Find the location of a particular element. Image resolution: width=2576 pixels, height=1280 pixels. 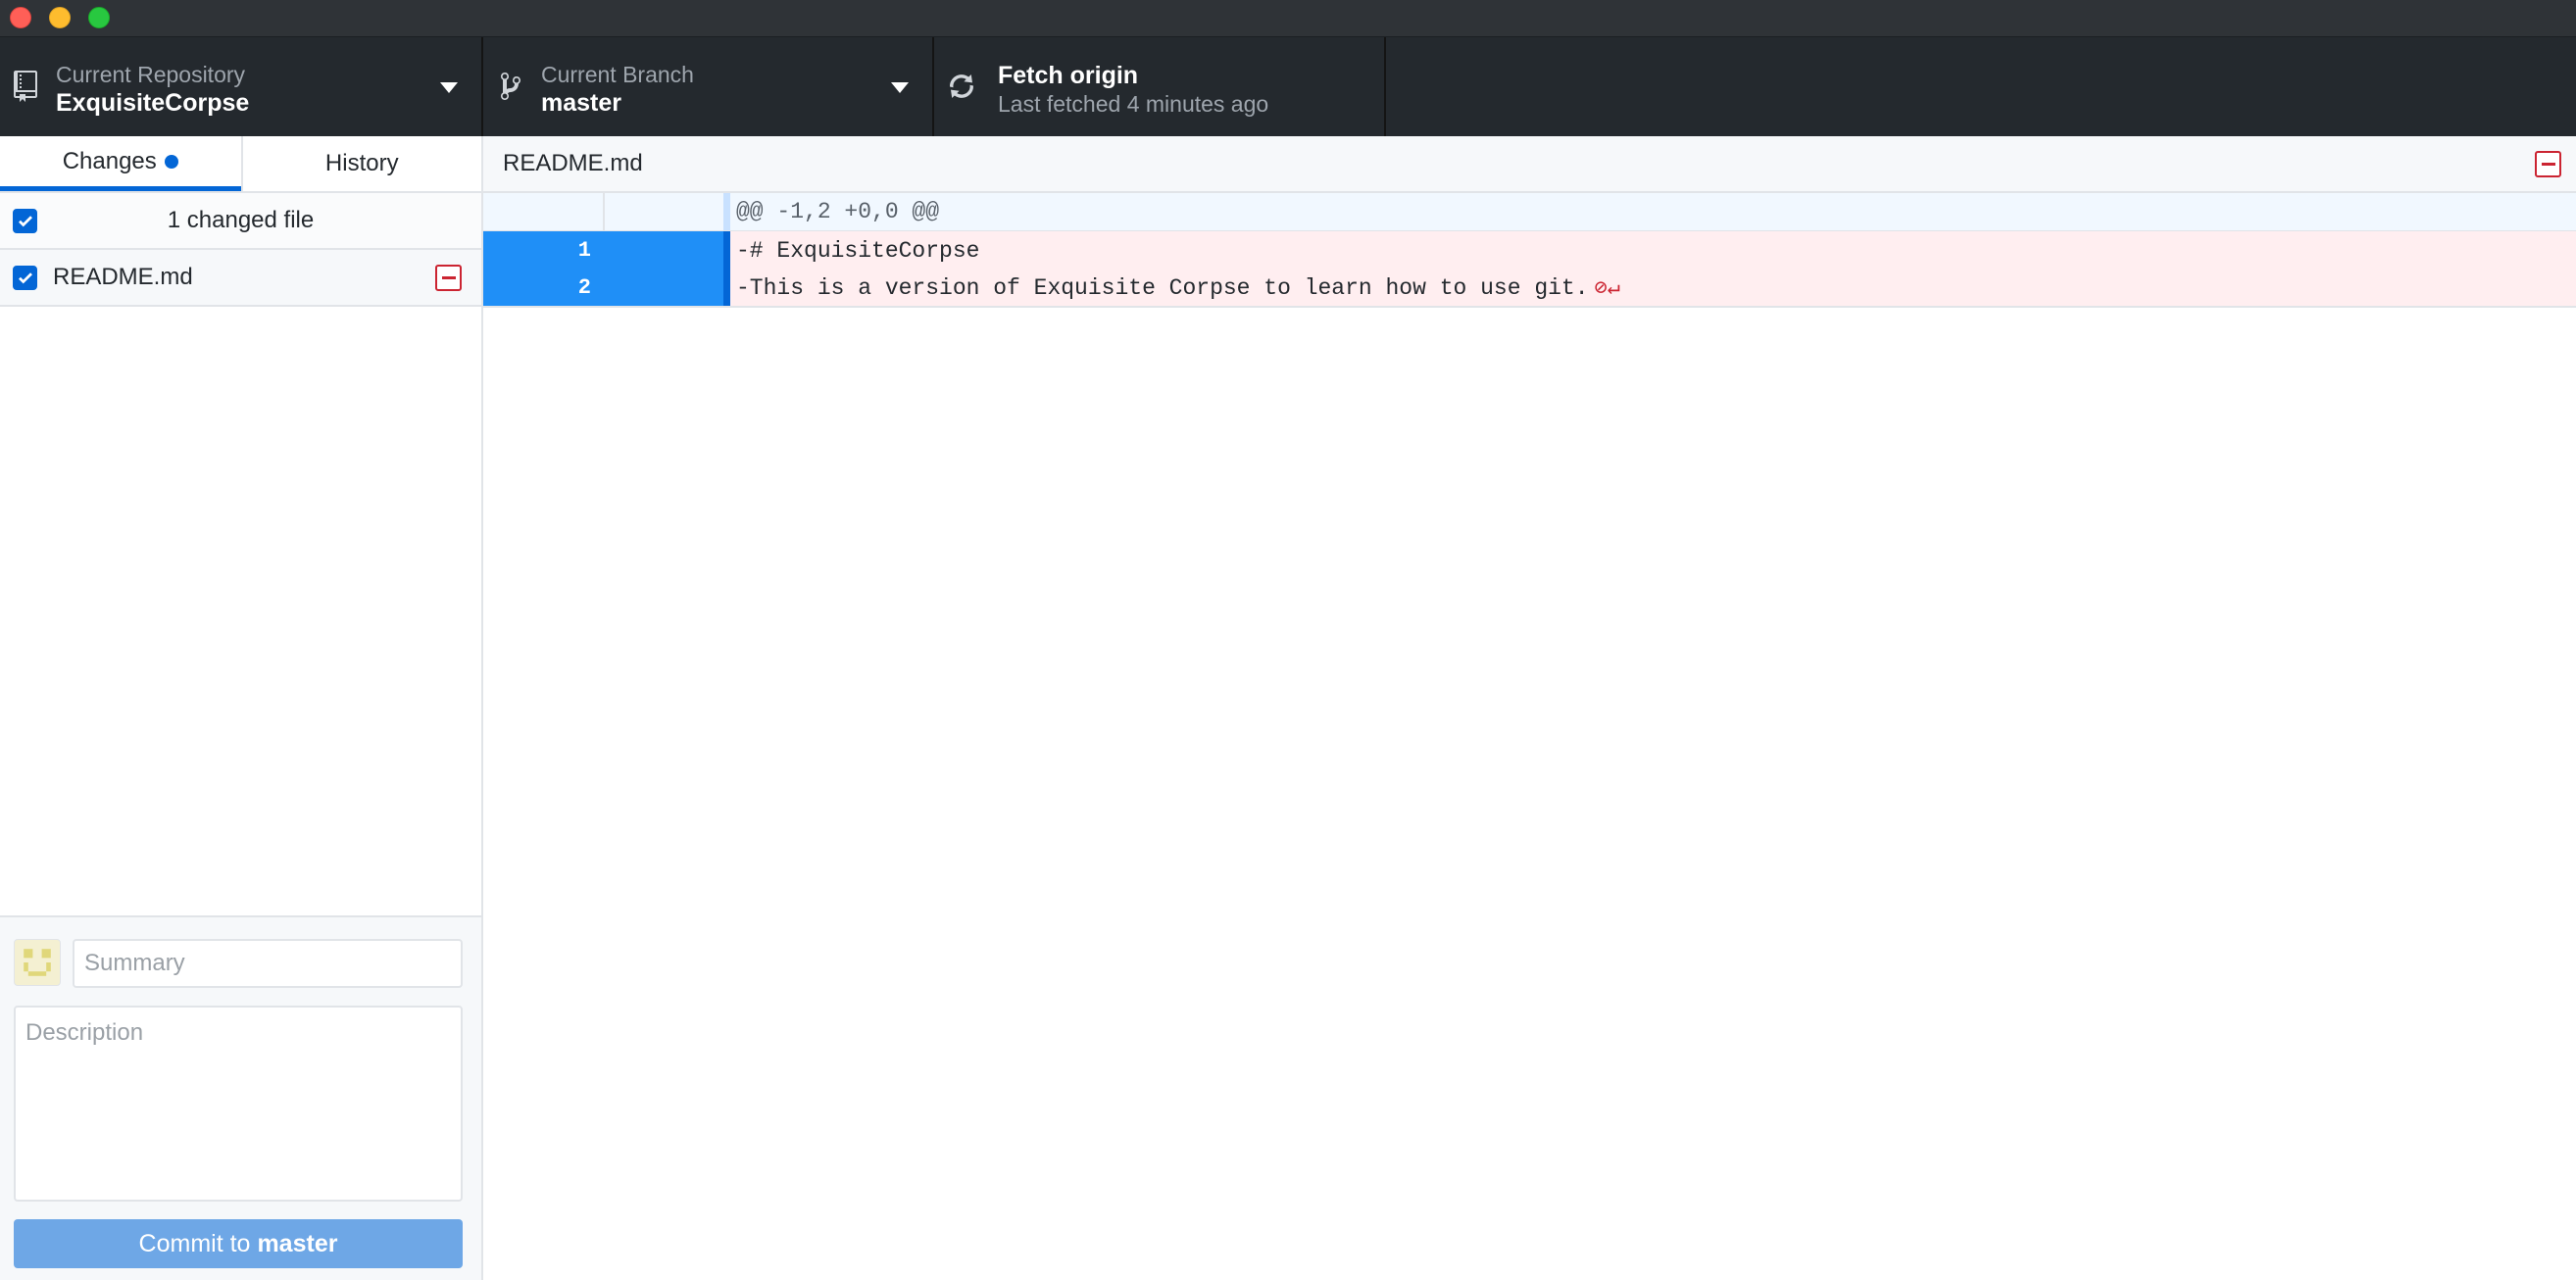

old-line-number: 2 is located at coordinates (543, 288).